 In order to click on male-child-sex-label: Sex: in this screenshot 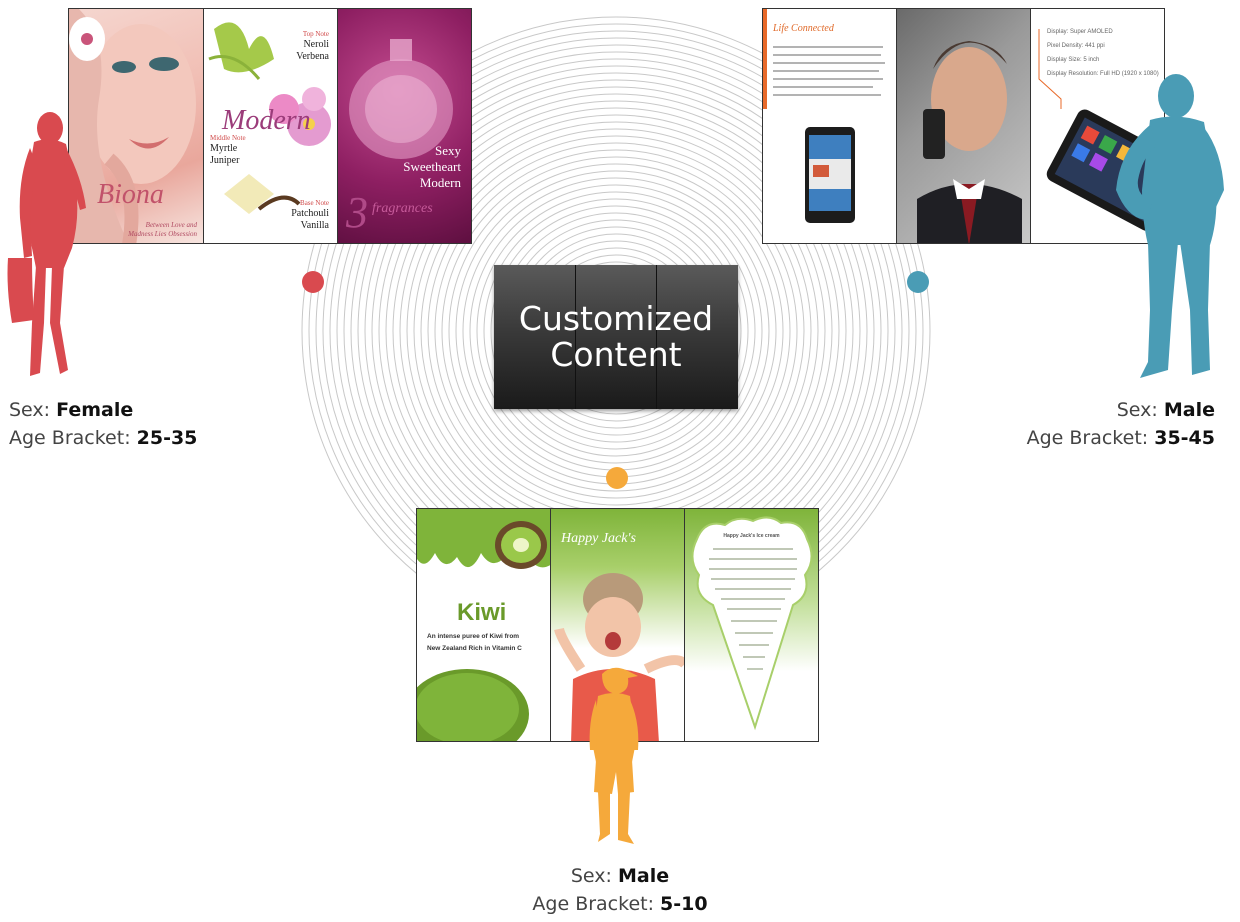, I will do `click(594, 876)`.